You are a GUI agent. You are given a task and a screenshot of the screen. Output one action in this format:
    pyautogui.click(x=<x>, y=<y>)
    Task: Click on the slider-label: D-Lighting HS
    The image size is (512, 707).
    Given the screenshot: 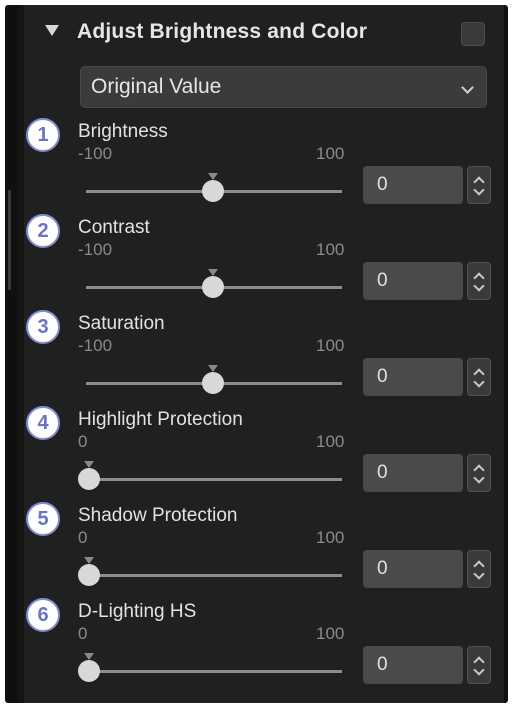 What is the action you would take?
    pyautogui.click(x=137, y=611)
    